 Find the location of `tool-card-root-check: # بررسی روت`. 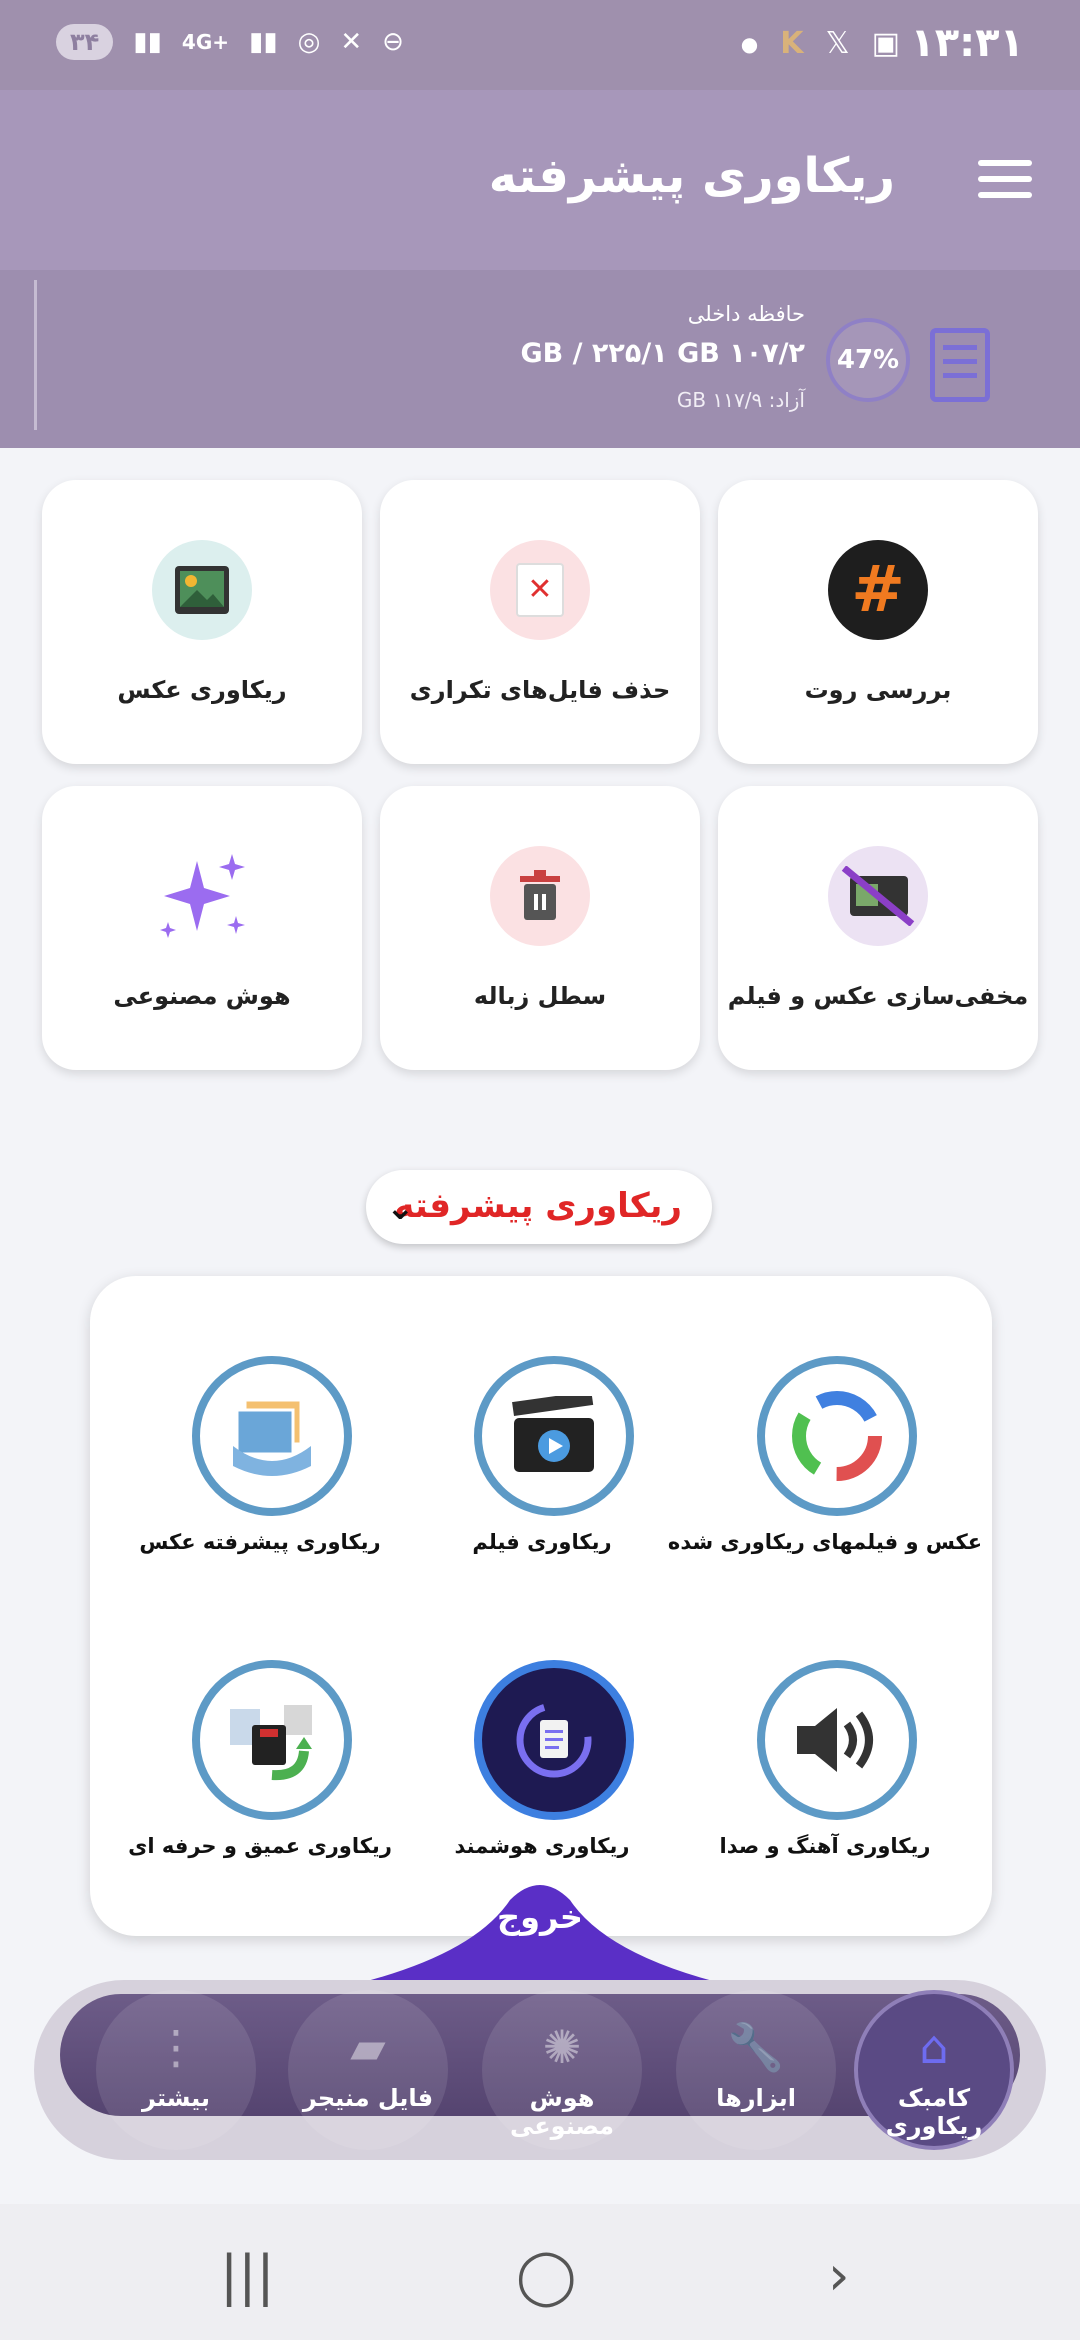

tool-card-root-check: # بررسی روت is located at coordinates (878, 622).